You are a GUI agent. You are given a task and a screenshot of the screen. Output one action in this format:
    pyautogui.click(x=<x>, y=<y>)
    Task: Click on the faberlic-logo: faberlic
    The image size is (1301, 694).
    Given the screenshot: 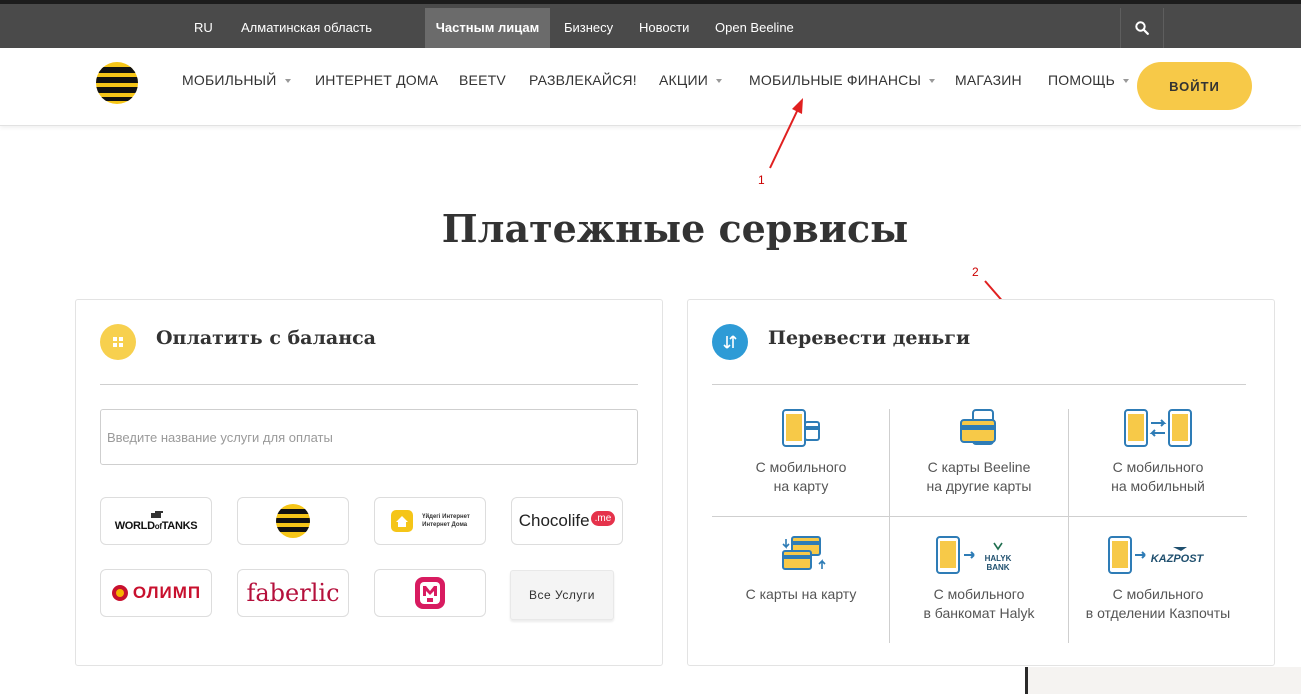 What is the action you would take?
    pyautogui.click(x=293, y=593)
    